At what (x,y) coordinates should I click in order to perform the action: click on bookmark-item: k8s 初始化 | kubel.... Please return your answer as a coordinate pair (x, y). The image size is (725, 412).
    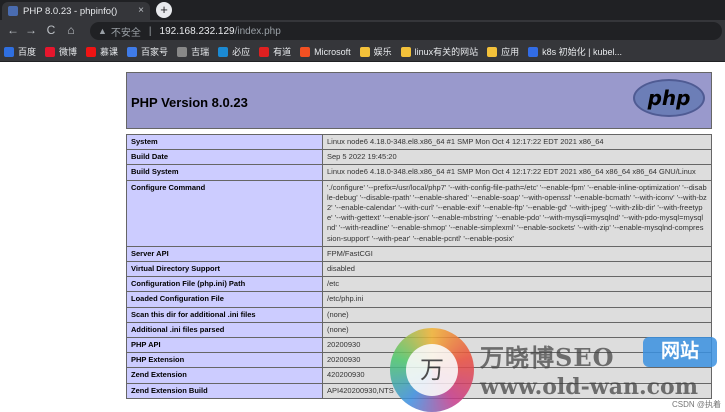
    Looking at the image, I should click on (575, 51).